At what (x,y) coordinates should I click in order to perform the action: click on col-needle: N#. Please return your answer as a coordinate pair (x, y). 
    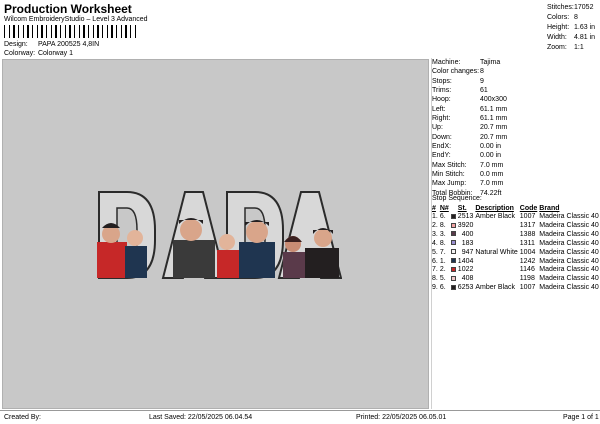
    Looking at the image, I should click on (444, 208).